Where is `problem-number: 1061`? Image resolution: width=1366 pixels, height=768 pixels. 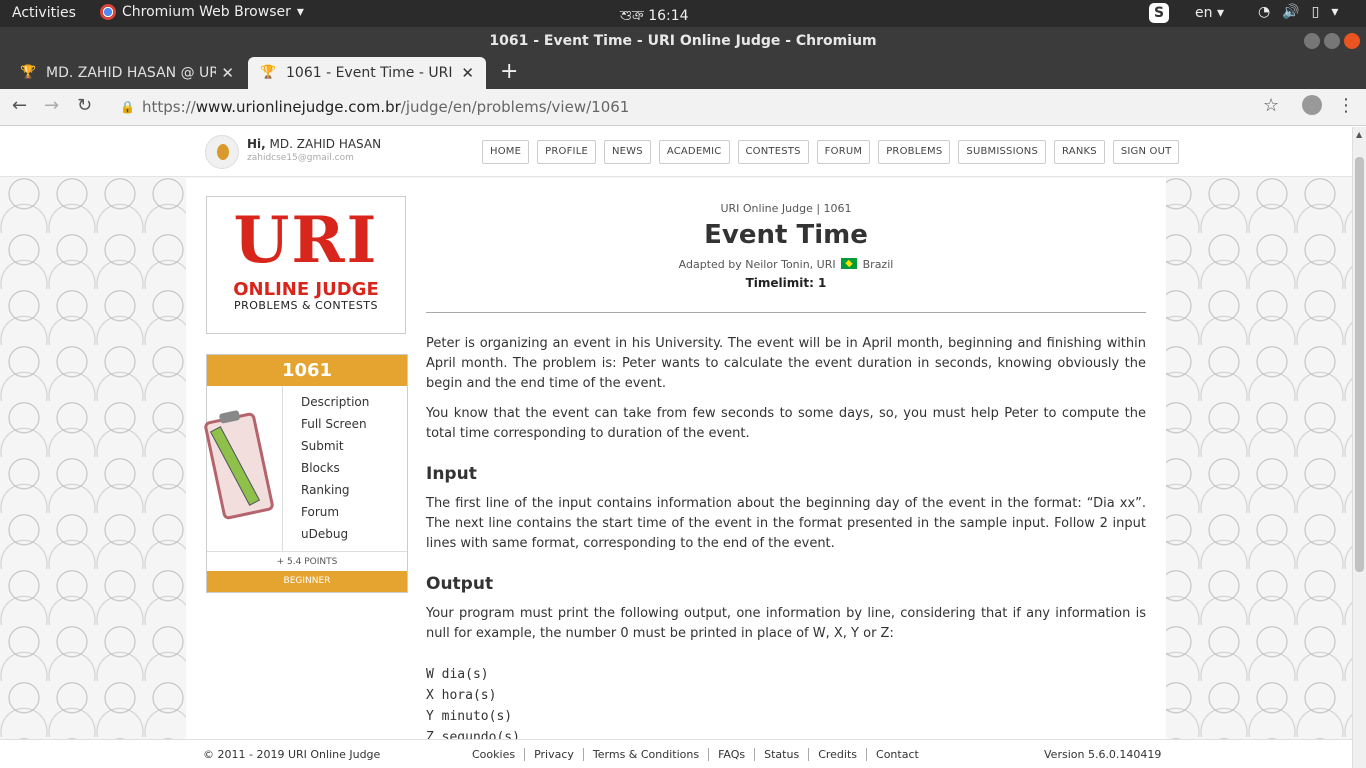
problem-number: 1061 is located at coordinates (307, 370).